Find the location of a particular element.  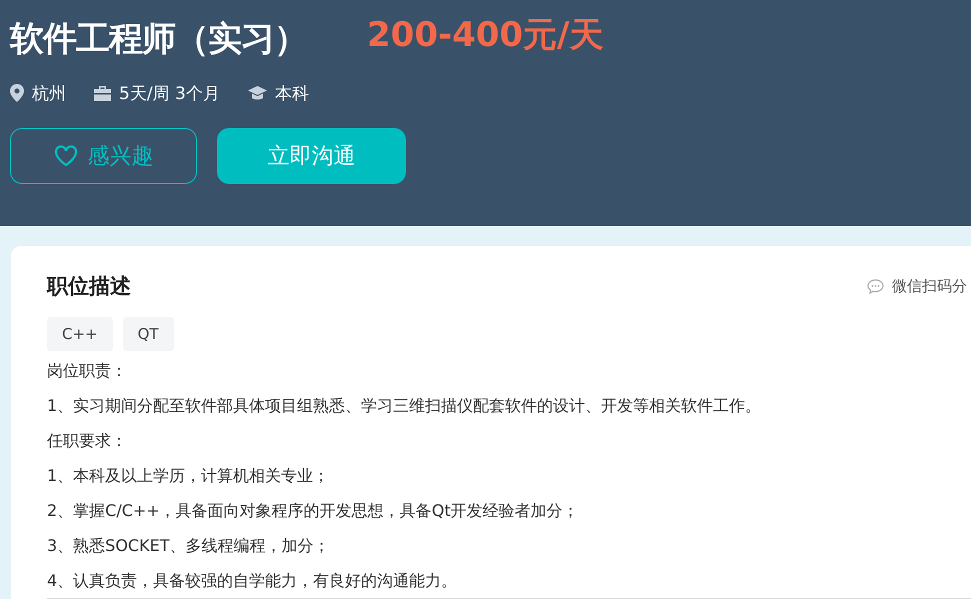

schedule-label: 5天/周 3个月 is located at coordinates (169, 93).